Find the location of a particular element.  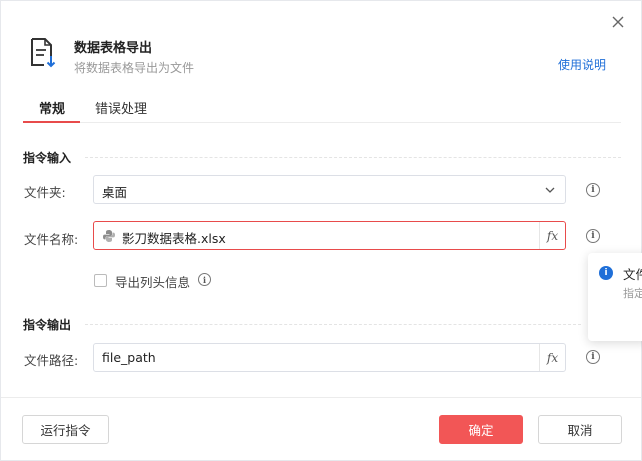

section-title-output: 指令输出 is located at coordinates (47, 325).